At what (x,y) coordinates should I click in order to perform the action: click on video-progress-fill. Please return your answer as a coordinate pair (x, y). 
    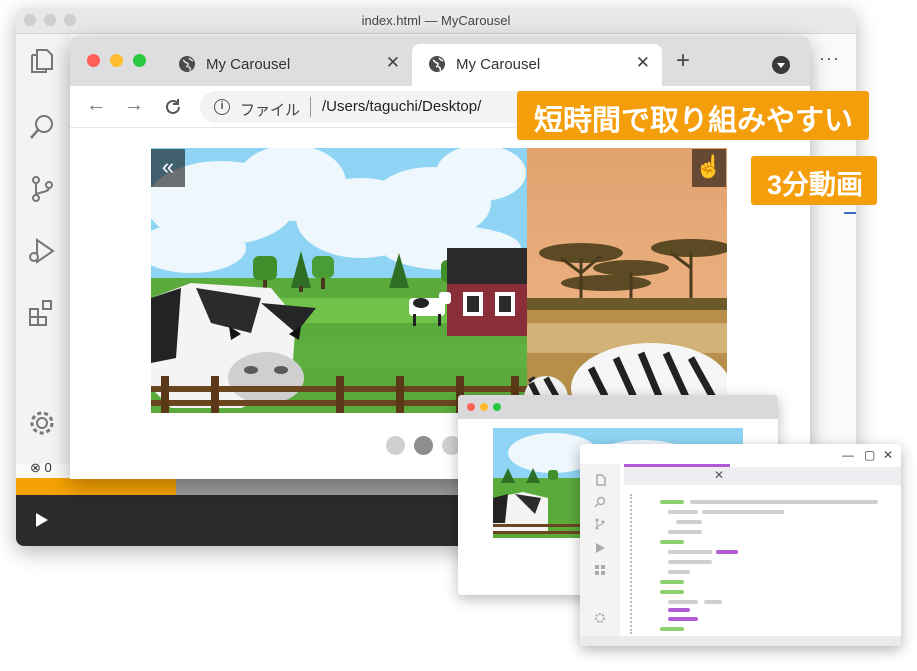
    Looking at the image, I should click on (96, 486).